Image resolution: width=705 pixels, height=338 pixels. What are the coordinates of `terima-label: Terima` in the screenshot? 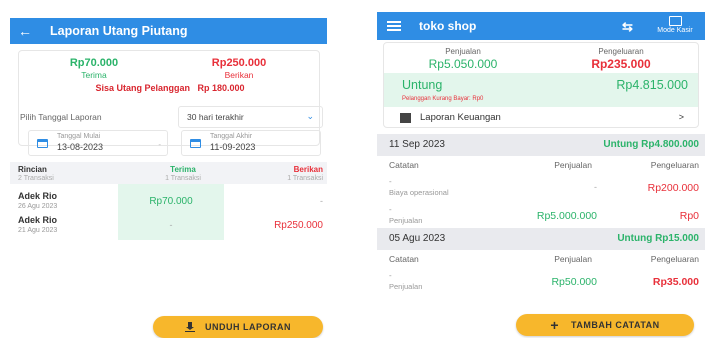 It's located at (94, 75).